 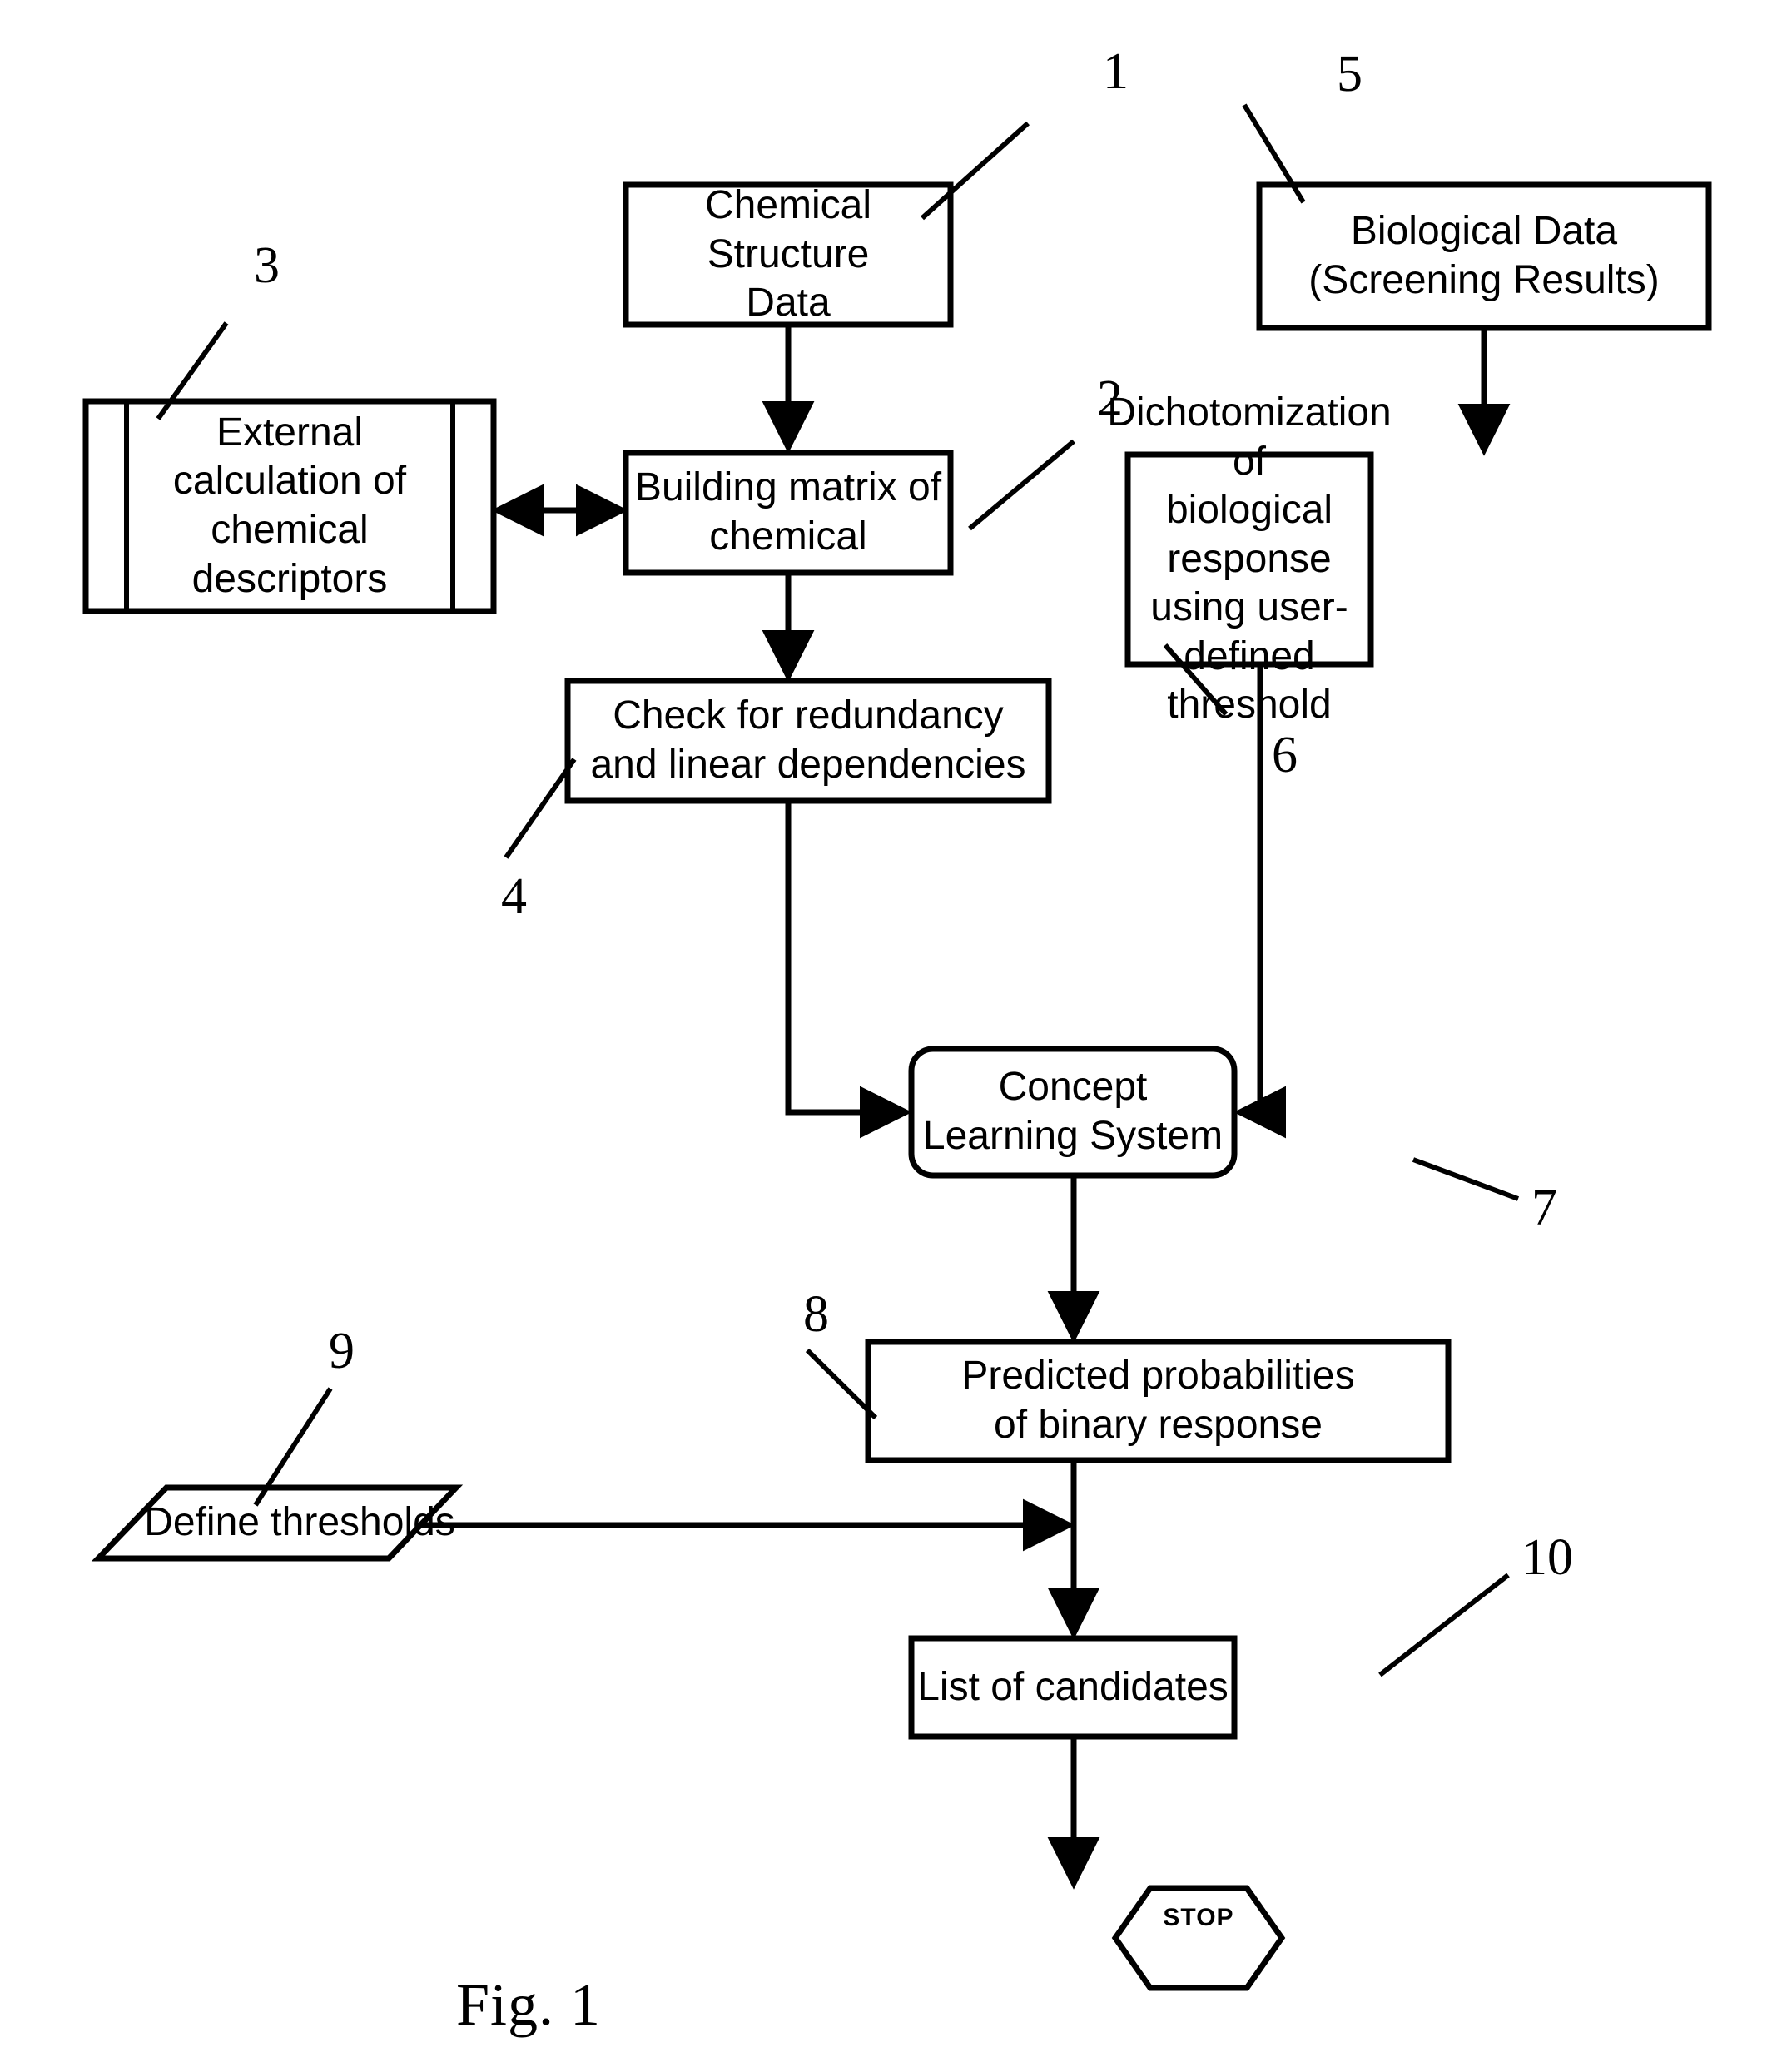 I want to click on shape-stop-terminator, so click(x=1198, y=1938).